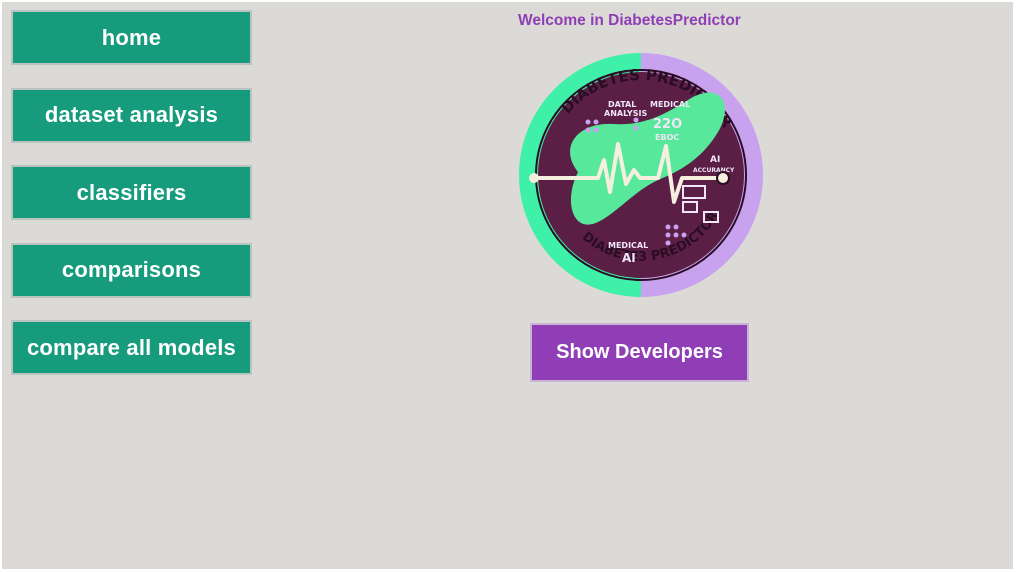  Describe the element at coordinates (131, 192) in the screenshot. I see `nav-classifiers-button: classifiers` at that location.